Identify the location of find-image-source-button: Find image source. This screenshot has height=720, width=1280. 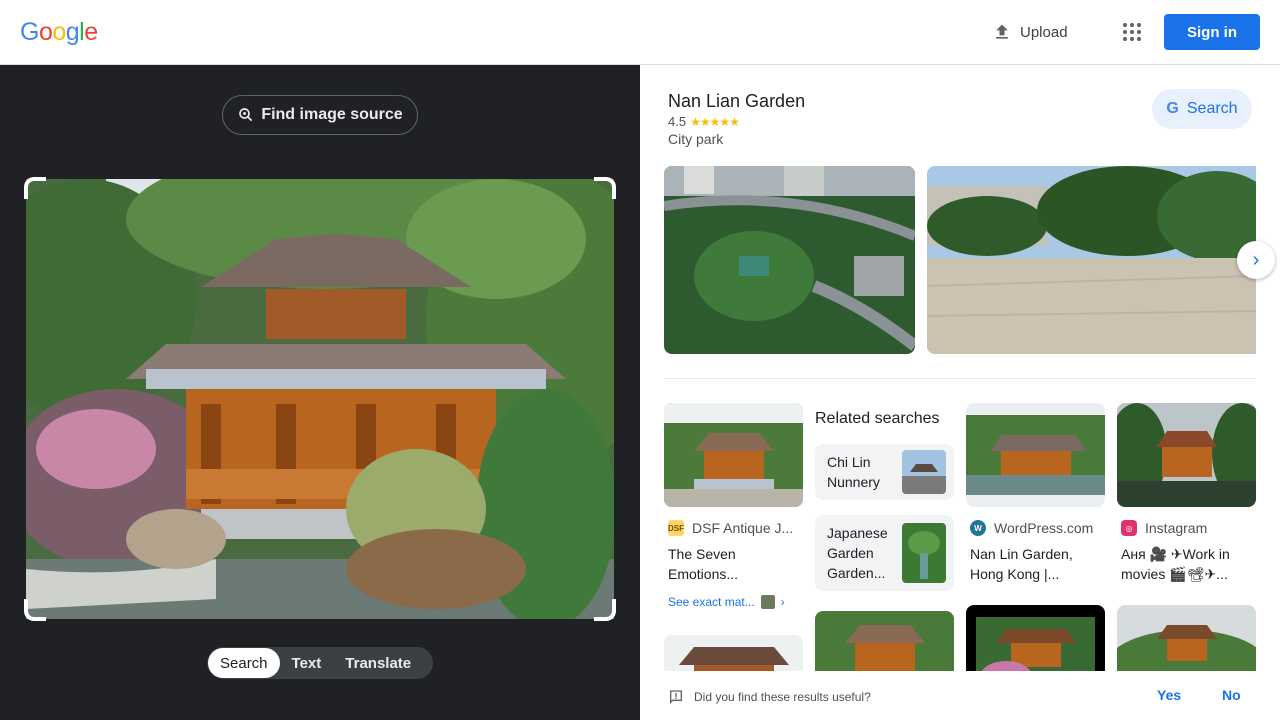
(320, 115).